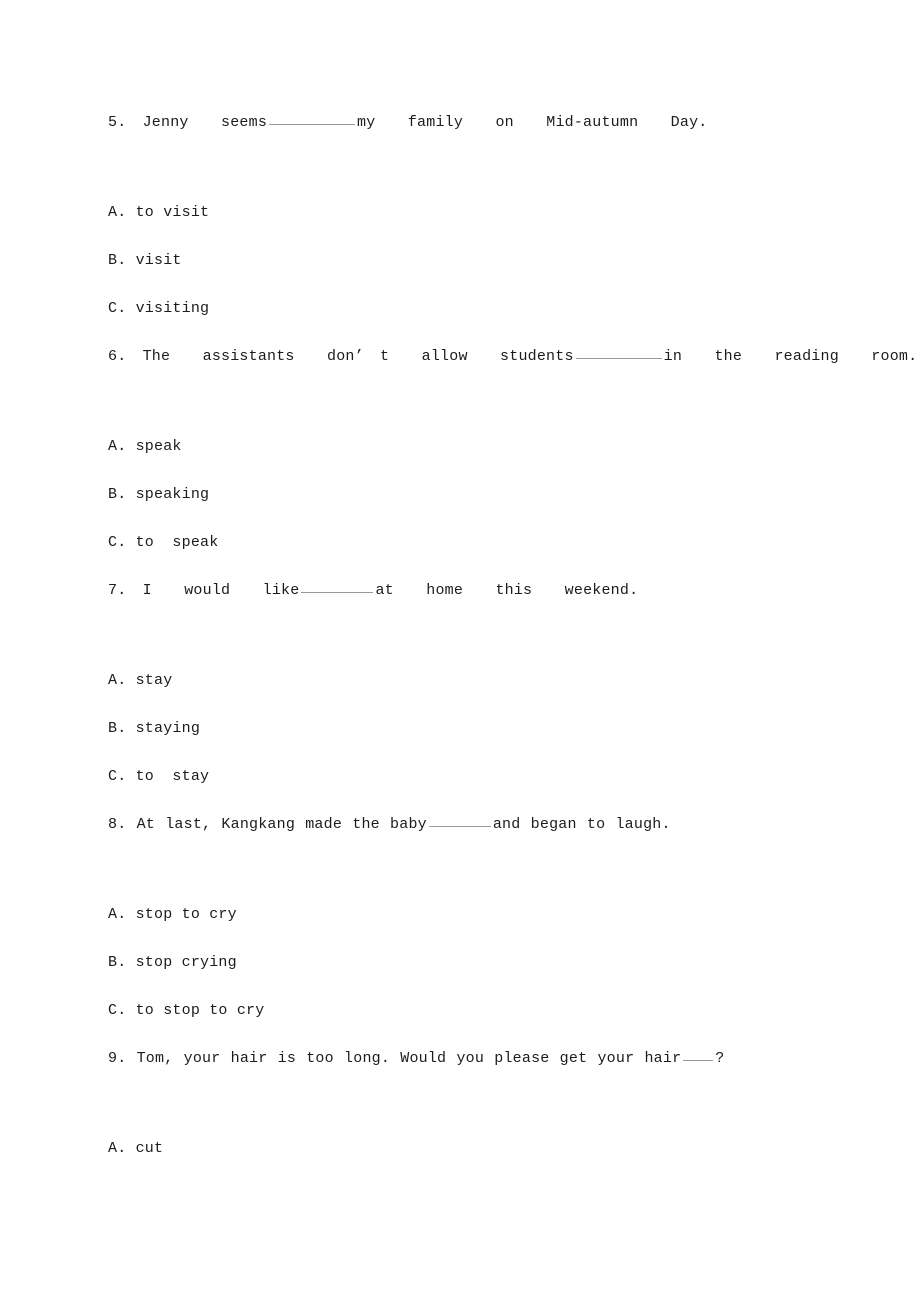 The height and width of the screenshot is (1302, 920). Describe the element at coordinates (188, 122) in the screenshot. I see `question-stem-5-before: 5. Jenny seems` at that location.